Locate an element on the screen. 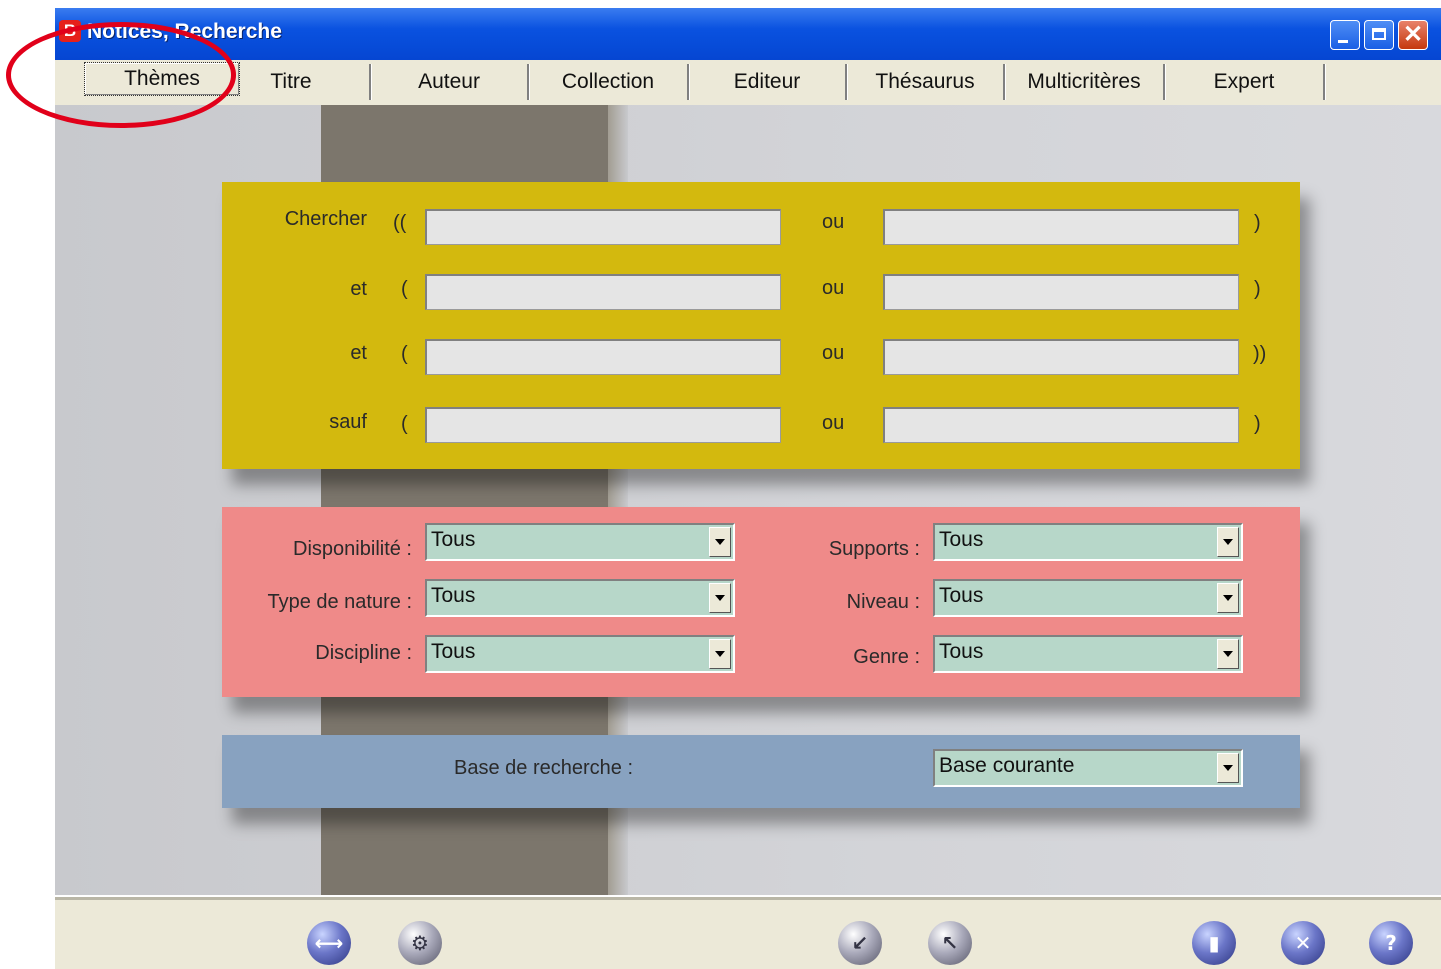 The image size is (1441, 969). disponibilite-select: Tous is located at coordinates (580, 542).